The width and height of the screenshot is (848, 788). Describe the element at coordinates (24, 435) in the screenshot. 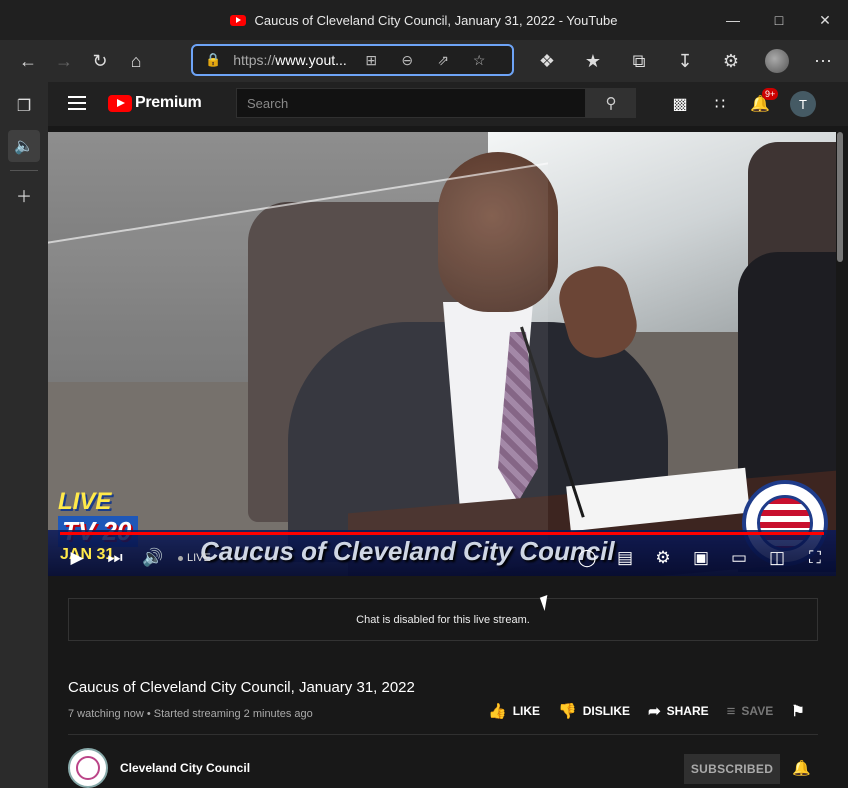

I see `browser-sidebar: ❐ 🔈 ＋` at that location.